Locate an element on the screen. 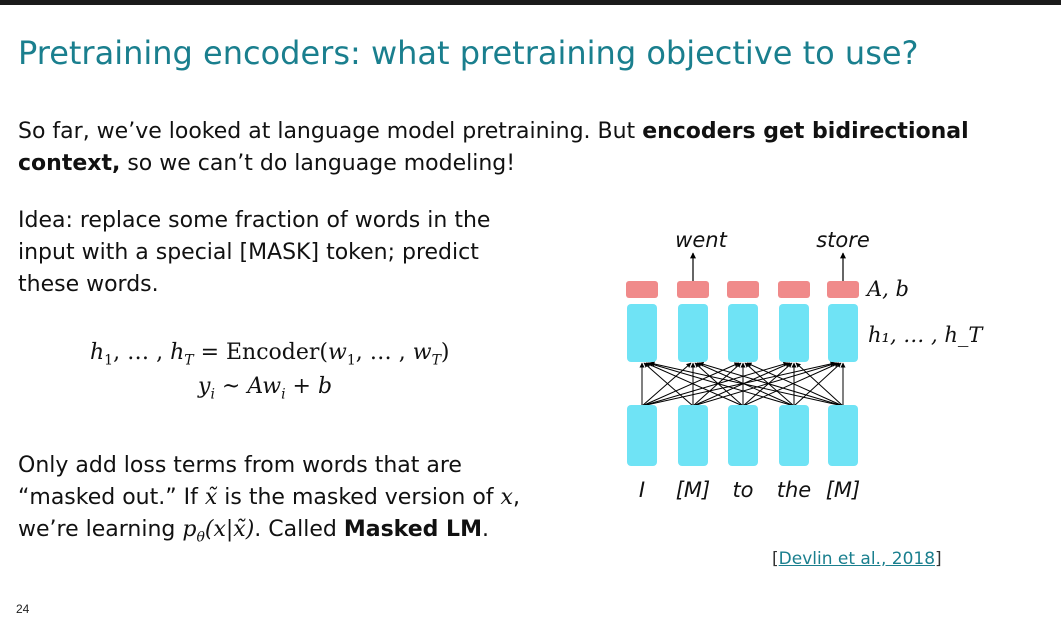 The image size is (1061, 619). loss-probability: pθ(x|x̃) is located at coordinates (218, 531).